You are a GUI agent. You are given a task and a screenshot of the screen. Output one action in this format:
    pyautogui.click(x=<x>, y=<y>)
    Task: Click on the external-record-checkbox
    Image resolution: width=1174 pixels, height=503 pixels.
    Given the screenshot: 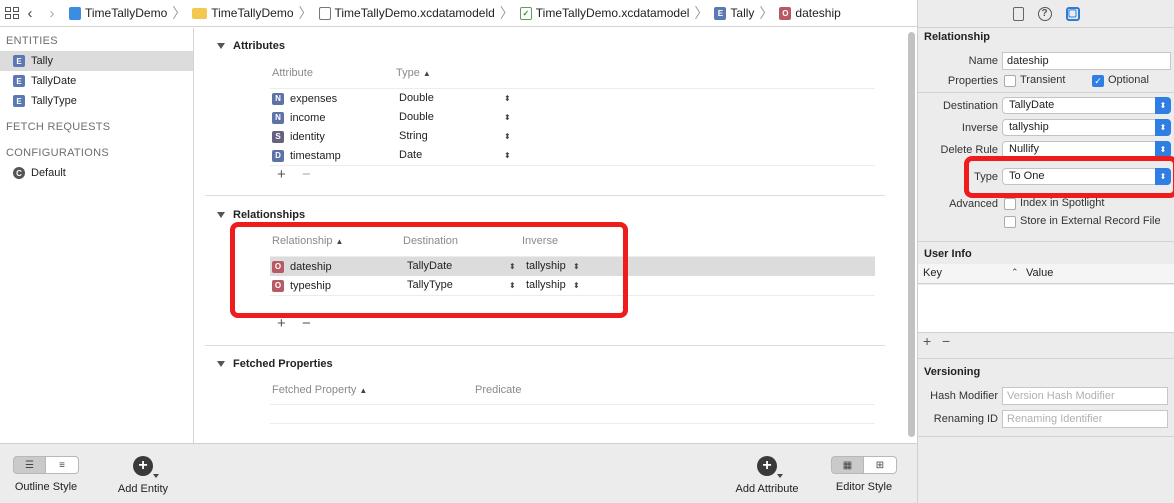 What is the action you would take?
    pyautogui.click(x=1010, y=222)
    